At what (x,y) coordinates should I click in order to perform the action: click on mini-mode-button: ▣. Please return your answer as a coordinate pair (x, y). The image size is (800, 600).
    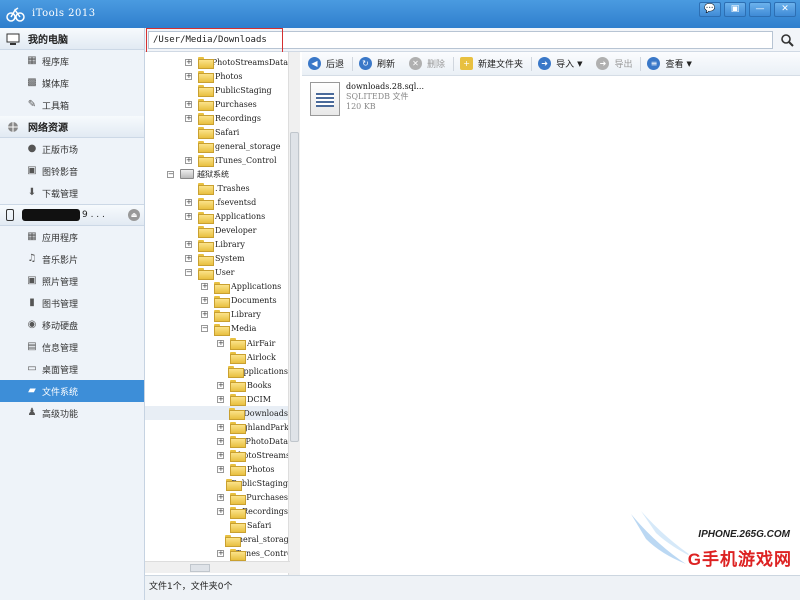
    Looking at the image, I should click on (735, 9).